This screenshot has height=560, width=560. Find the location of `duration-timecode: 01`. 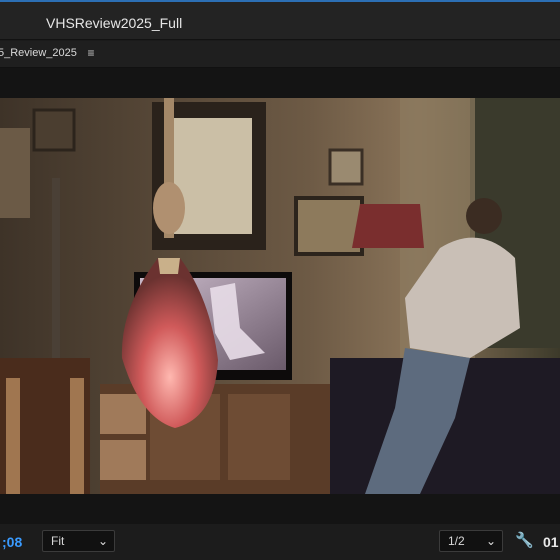

duration-timecode: 01 is located at coordinates (551, 542).